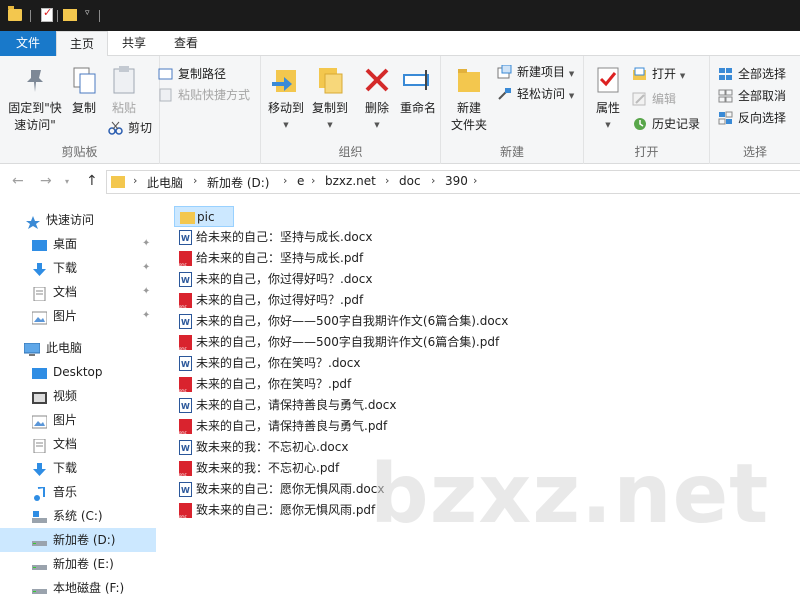 Image resolution: width=800 pixels, height=600 pixels. Describe the element at coordinates (608, 99) in the screenshot. I see `properties-button: 属性 ▼` at that location.